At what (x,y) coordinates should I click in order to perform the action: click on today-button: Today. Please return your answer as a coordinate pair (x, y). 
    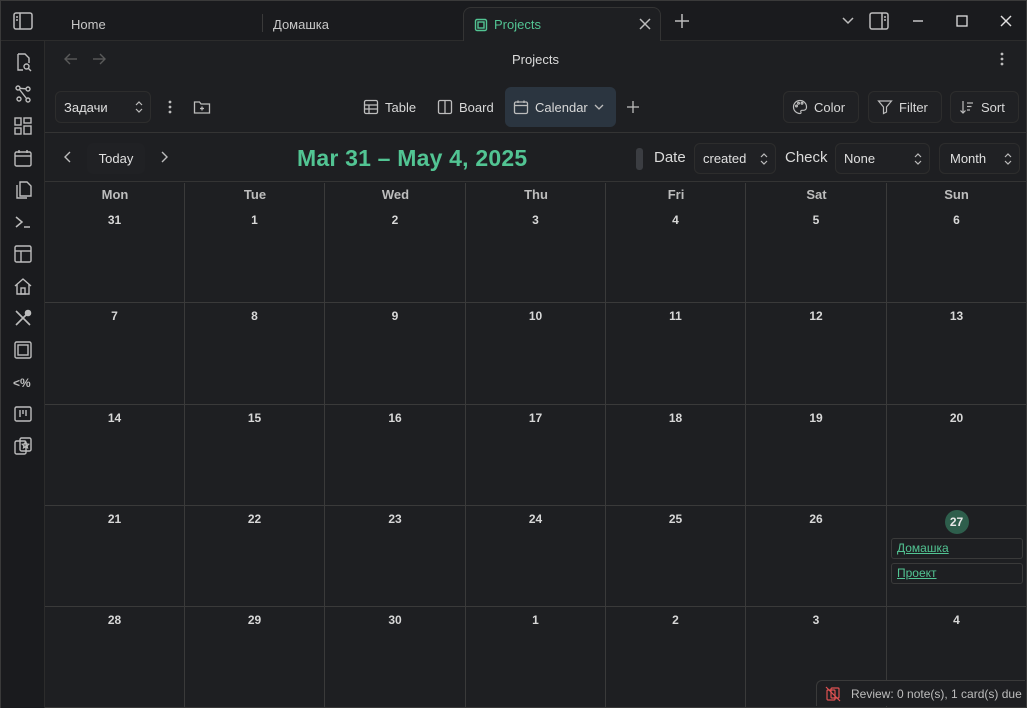
    Looking at the image, I should click on (116, 158).